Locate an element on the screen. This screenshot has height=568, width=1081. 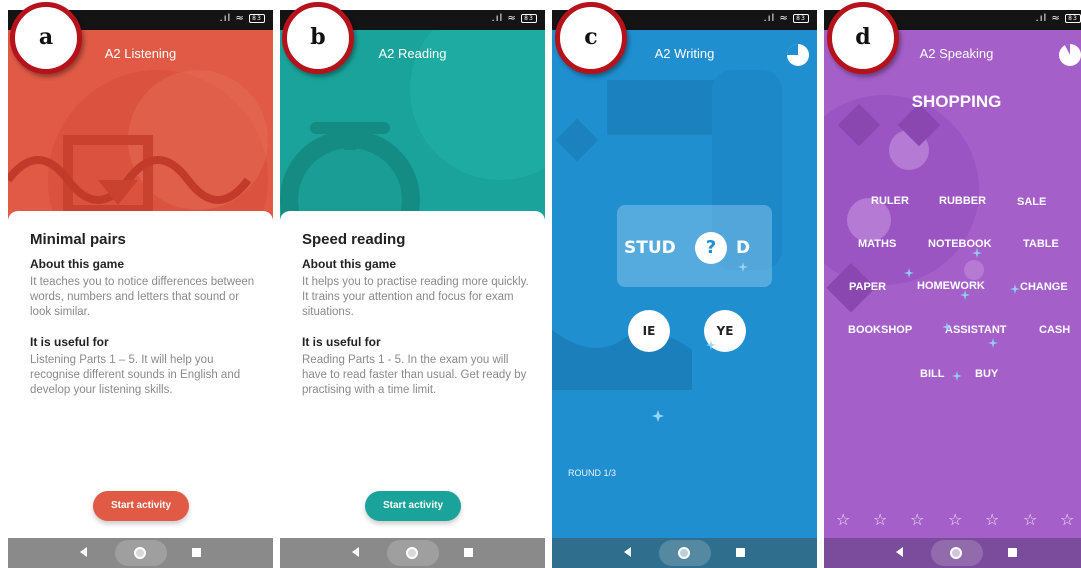
word-paper: PAPER is located at coordinates (867, 287).